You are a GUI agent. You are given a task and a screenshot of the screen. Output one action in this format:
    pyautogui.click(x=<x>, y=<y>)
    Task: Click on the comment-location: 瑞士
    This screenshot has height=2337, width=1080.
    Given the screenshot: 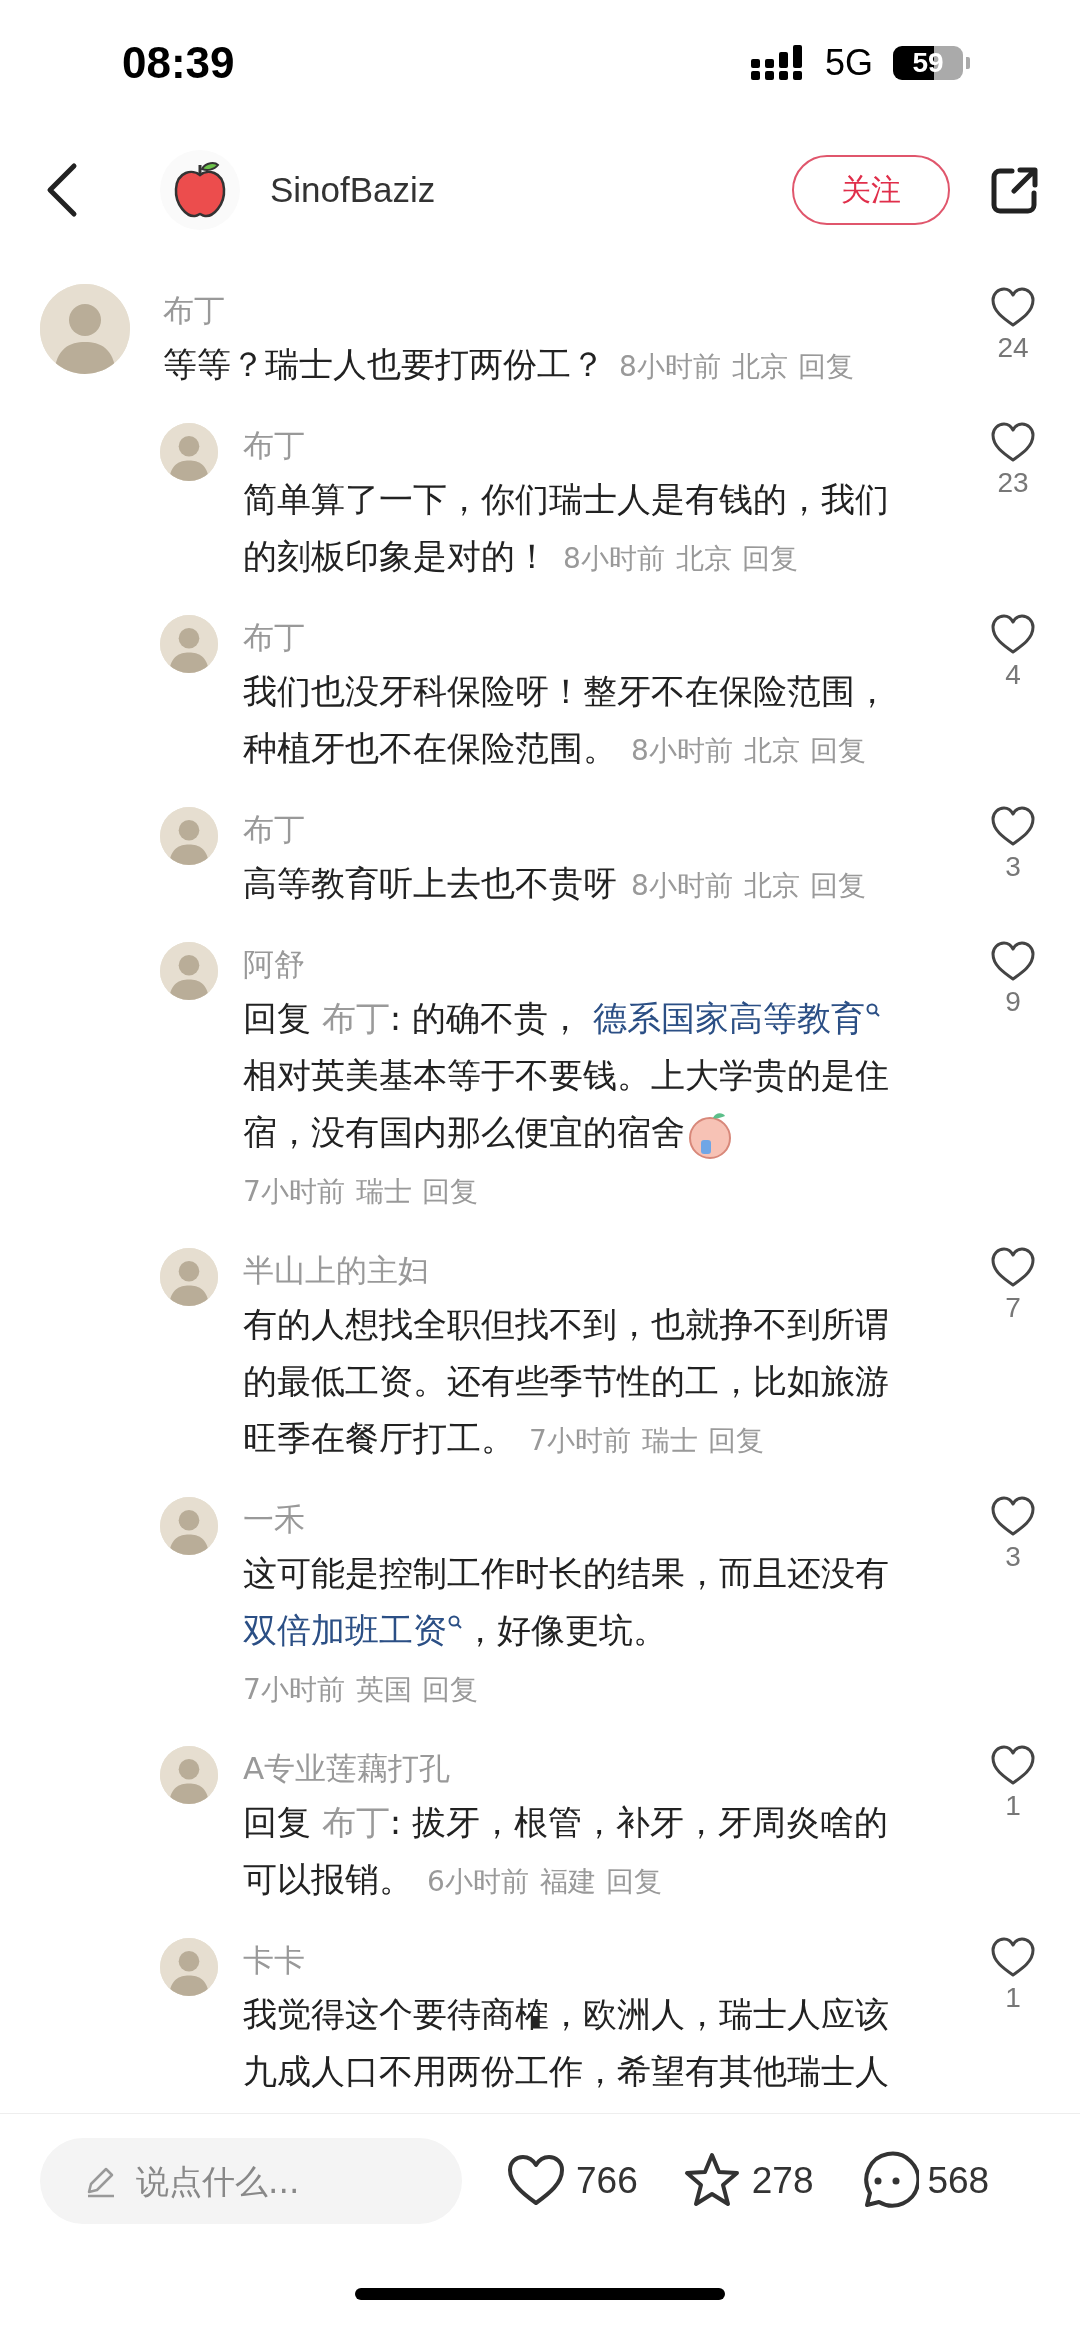 What is the action you would take?
    pyautogui.click(x=383, y=1191)
    